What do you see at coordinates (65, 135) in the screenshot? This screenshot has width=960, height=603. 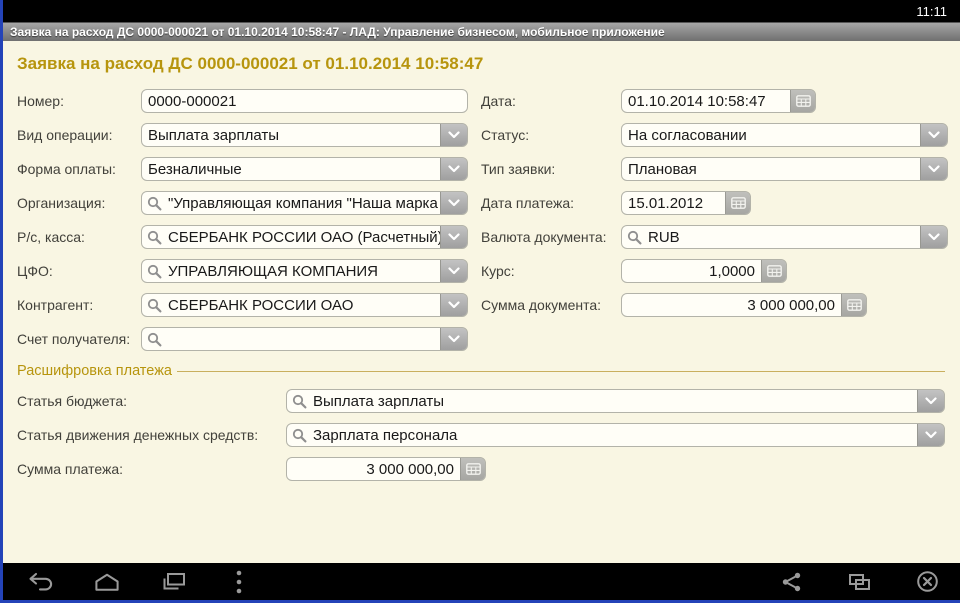 I see `vid-operacii-label: Вид операции:` at bounding box center [65, 135].